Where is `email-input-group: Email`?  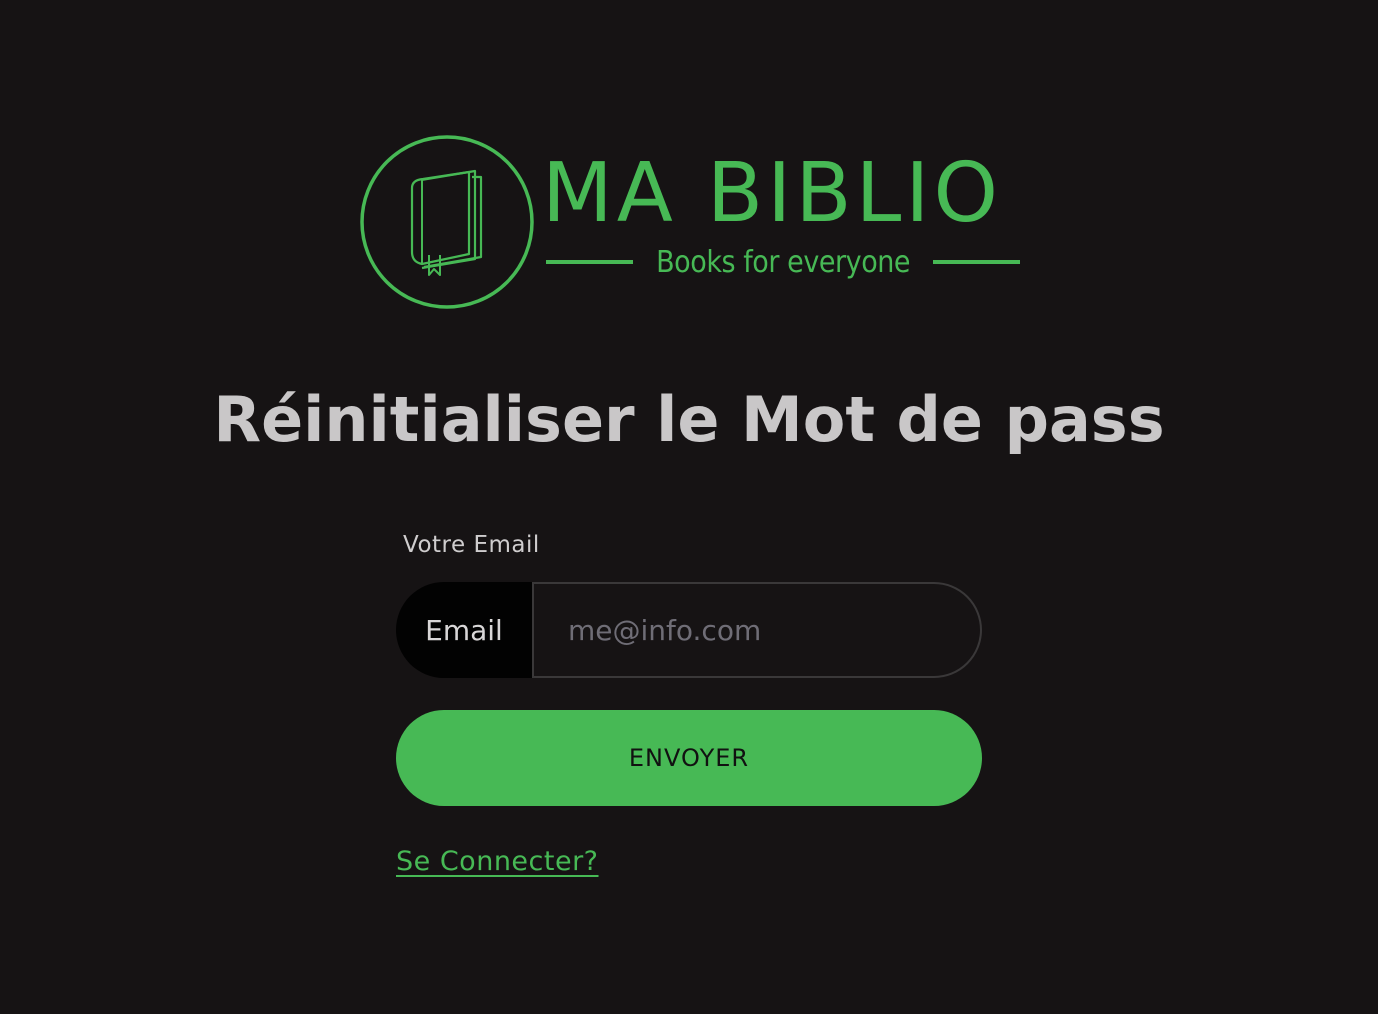
email-input-group: Email is located at coordinates (689, 630).